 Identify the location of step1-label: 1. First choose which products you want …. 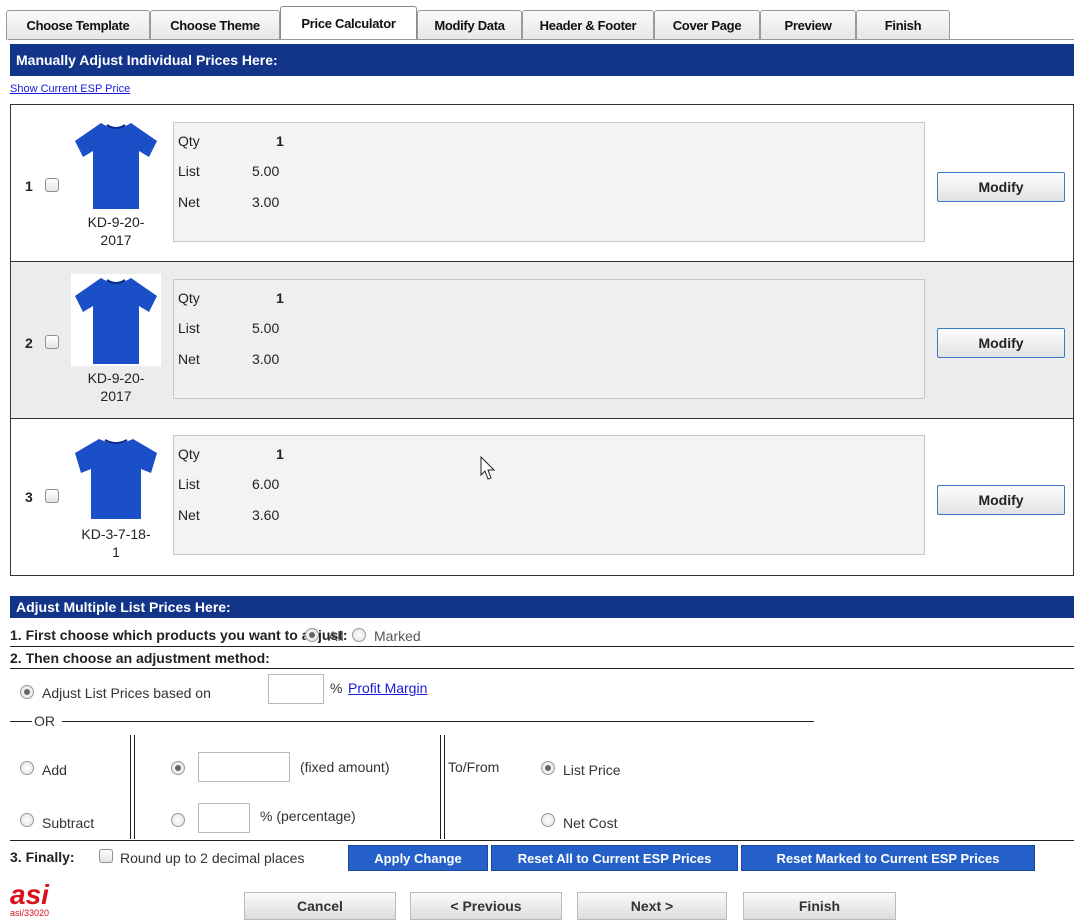
(179, 635).